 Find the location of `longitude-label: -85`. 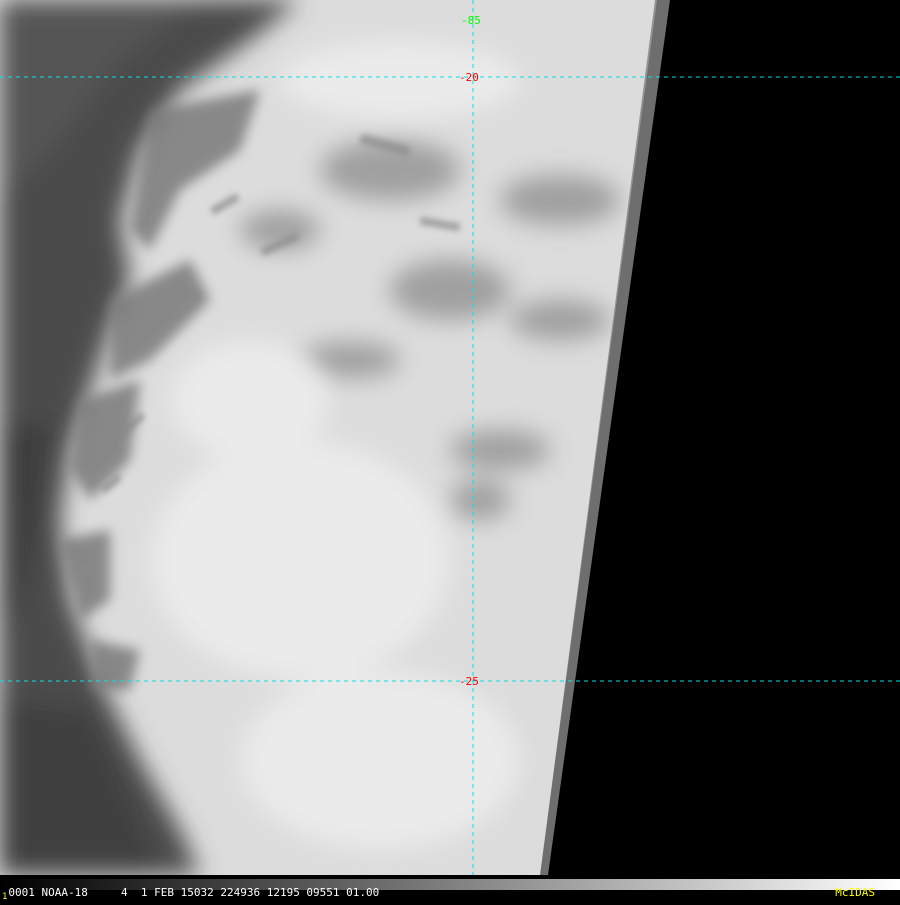

longitude-label: -85 is located at coordinates (471, 20).